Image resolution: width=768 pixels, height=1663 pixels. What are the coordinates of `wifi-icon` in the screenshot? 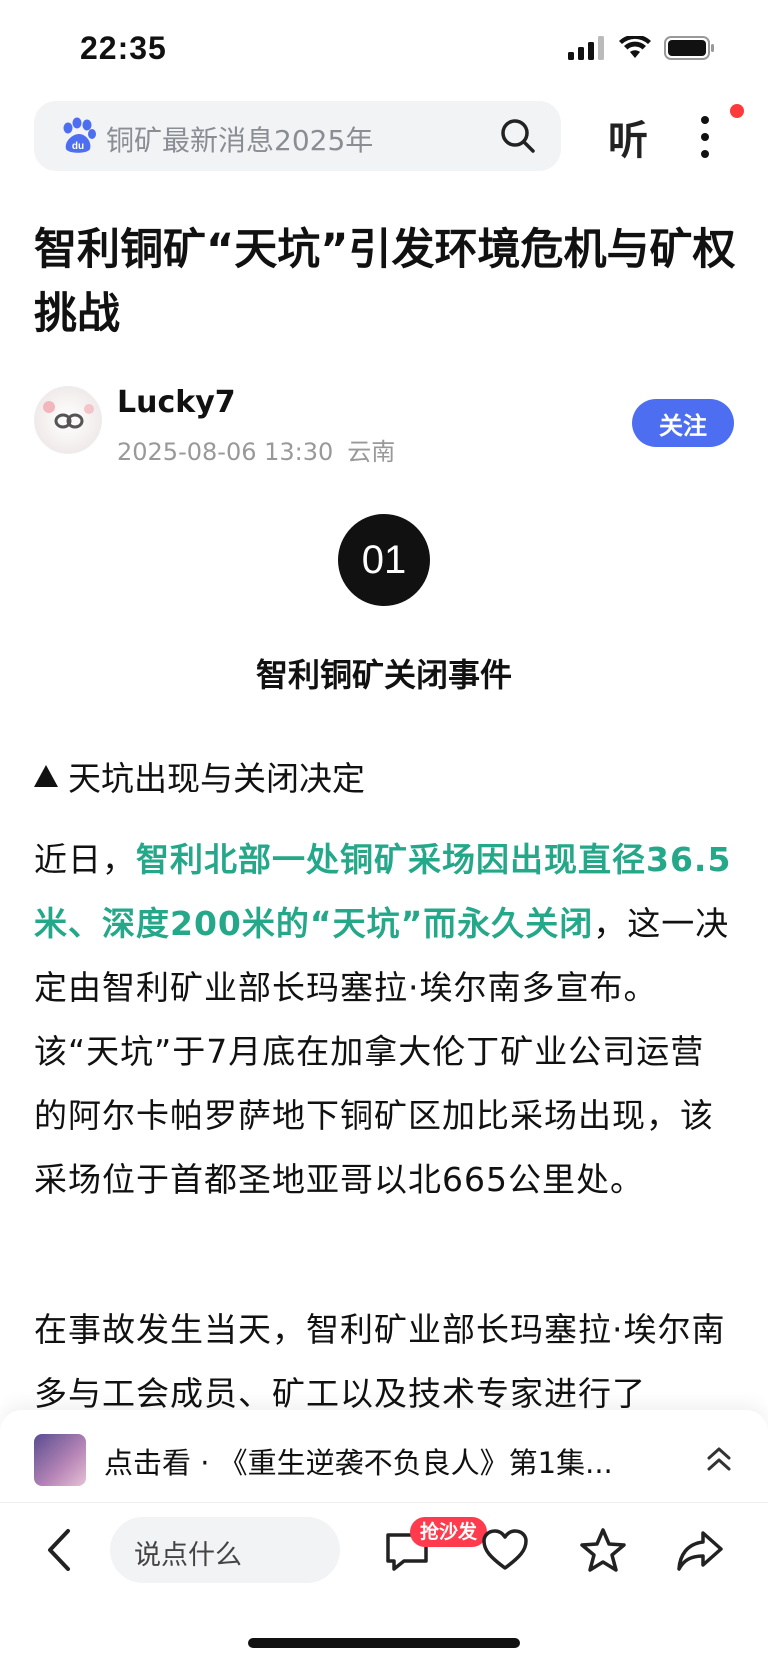 It's located at (635, 47).